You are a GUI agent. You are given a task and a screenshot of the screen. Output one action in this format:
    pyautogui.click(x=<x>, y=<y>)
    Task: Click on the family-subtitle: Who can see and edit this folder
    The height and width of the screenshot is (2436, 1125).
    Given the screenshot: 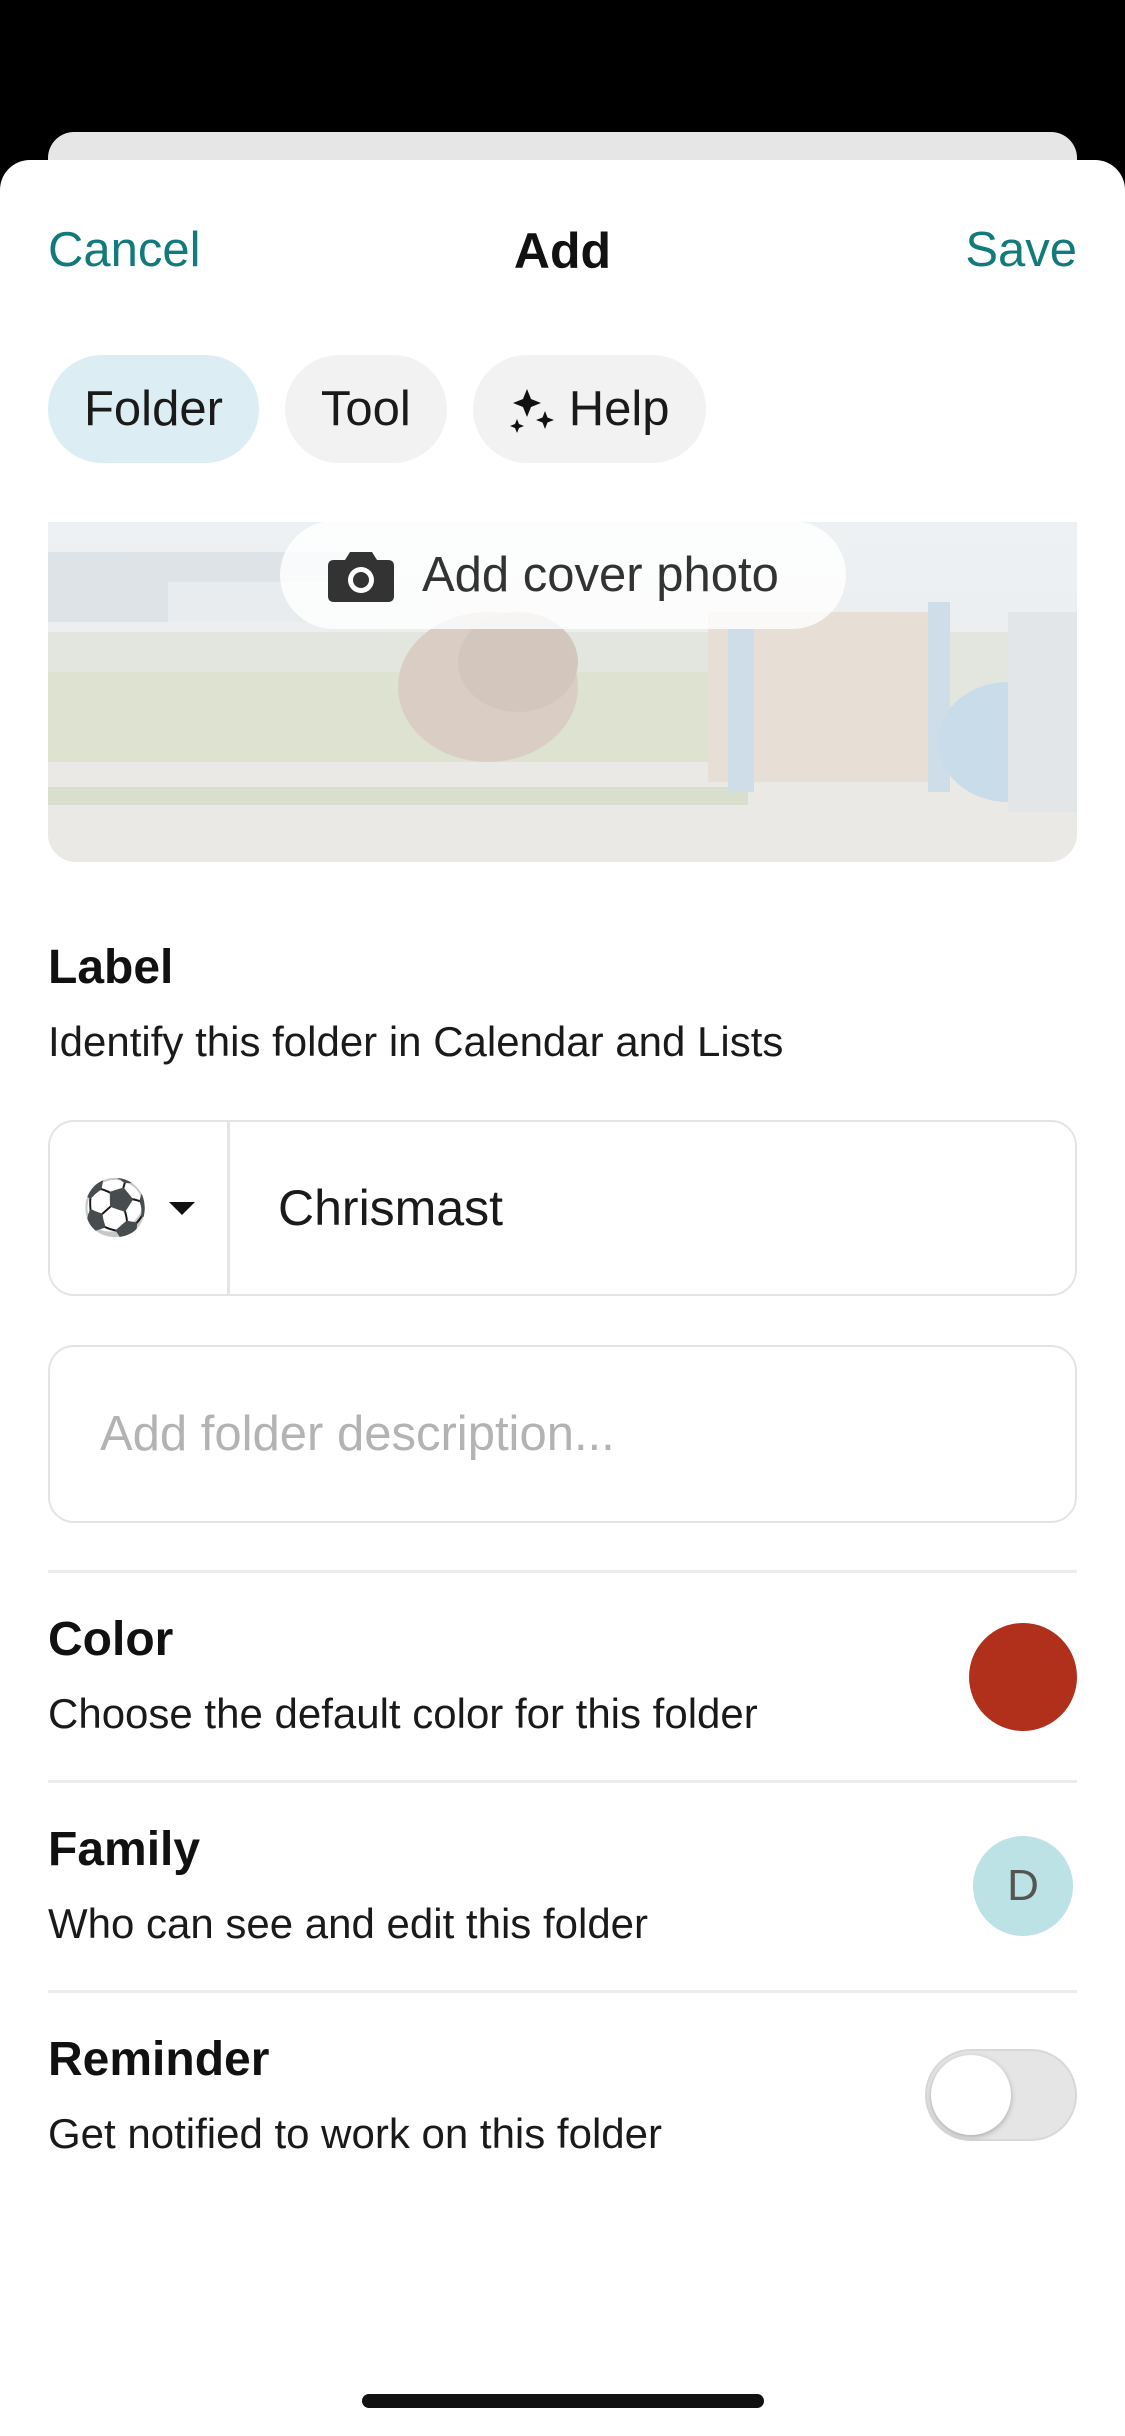 What is the action you would take?
    pyautogui.click(x=348, y=1923)
    